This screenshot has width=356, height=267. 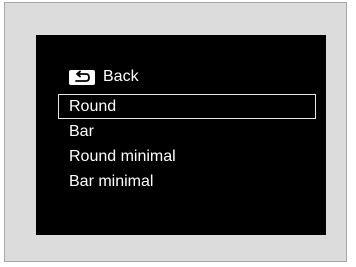 I want to click on menu-item-round: Round, so click(x=187, y=106).